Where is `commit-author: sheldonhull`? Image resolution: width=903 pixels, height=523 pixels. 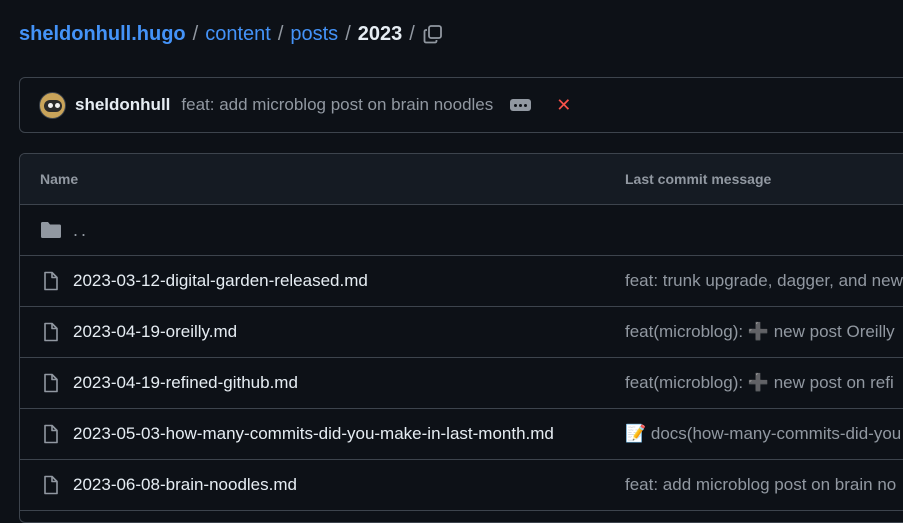 commit-author: sheldonhull is located at coordinates (122, 105).